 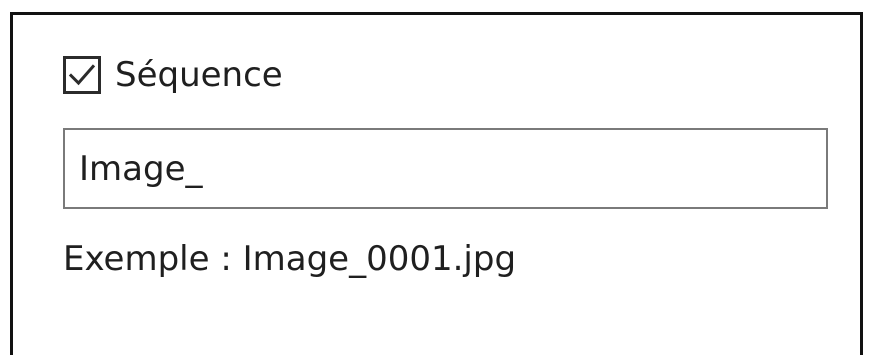 I want to click on sequence-checkbox, so click(x=82, y=75).